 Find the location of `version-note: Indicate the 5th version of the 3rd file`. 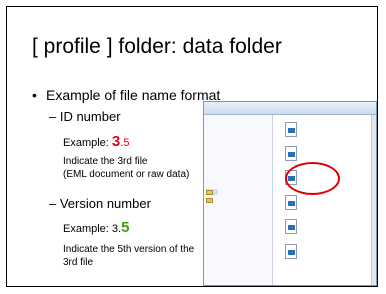

version-note: Indicate the 5th version of the 3rd file is located at coordinates (128, 256).